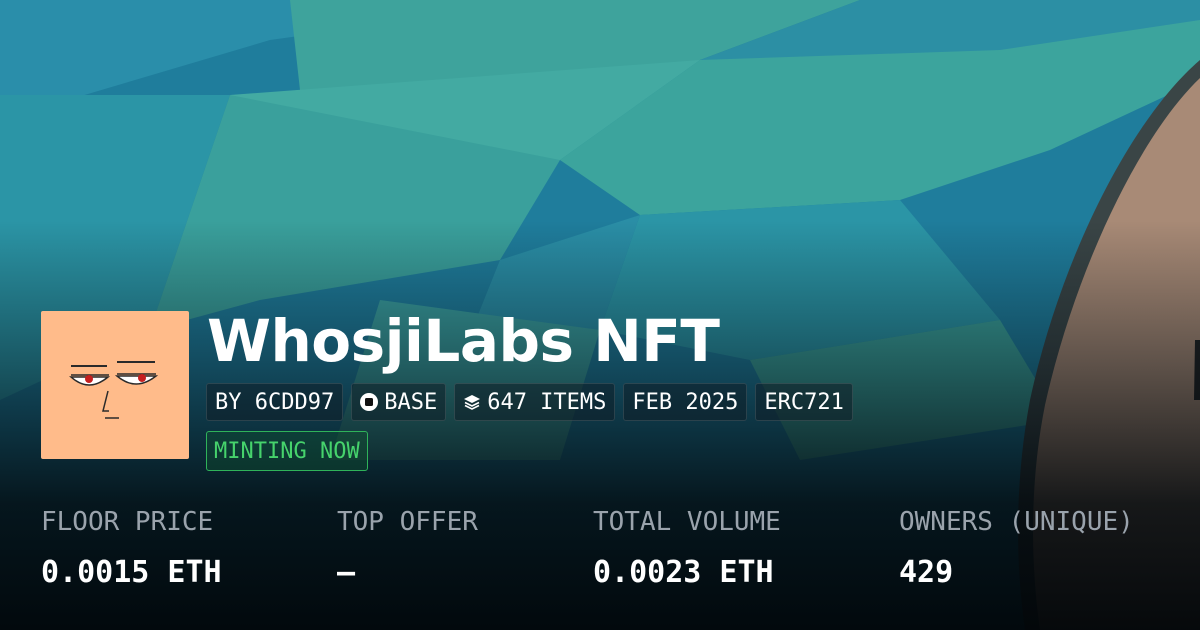 This screenshot has height=630, width=1200. Describe the element at coordinates (411, 402) in the screenshot. I see `chain-label: BASE` at that location.